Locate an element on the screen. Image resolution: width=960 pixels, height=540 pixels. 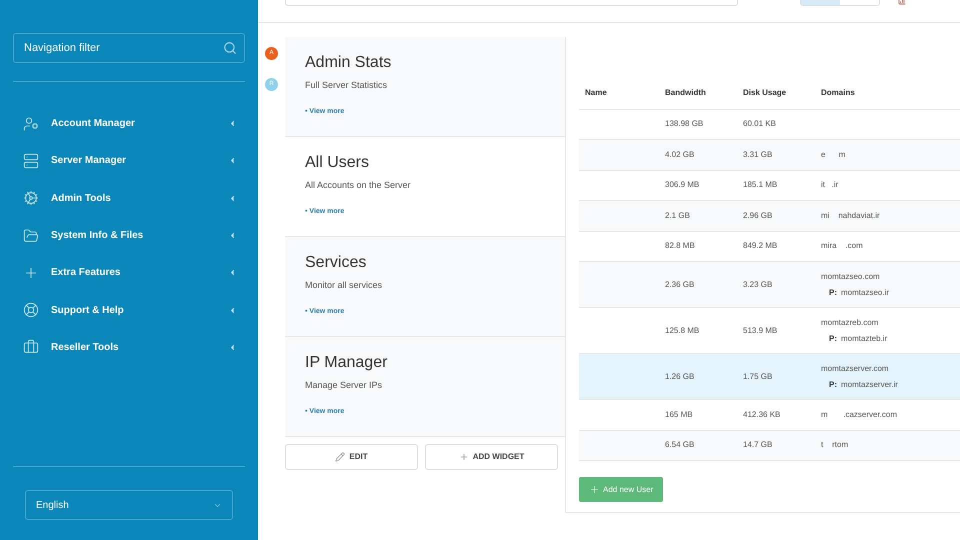
parked-domain: momtazserver.ir is located at coordinates (869, 384).